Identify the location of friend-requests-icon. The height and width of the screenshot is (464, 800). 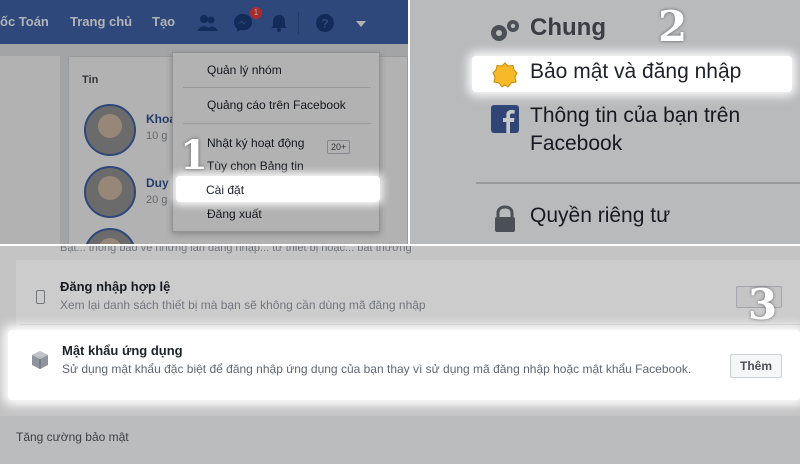
(207, 23).